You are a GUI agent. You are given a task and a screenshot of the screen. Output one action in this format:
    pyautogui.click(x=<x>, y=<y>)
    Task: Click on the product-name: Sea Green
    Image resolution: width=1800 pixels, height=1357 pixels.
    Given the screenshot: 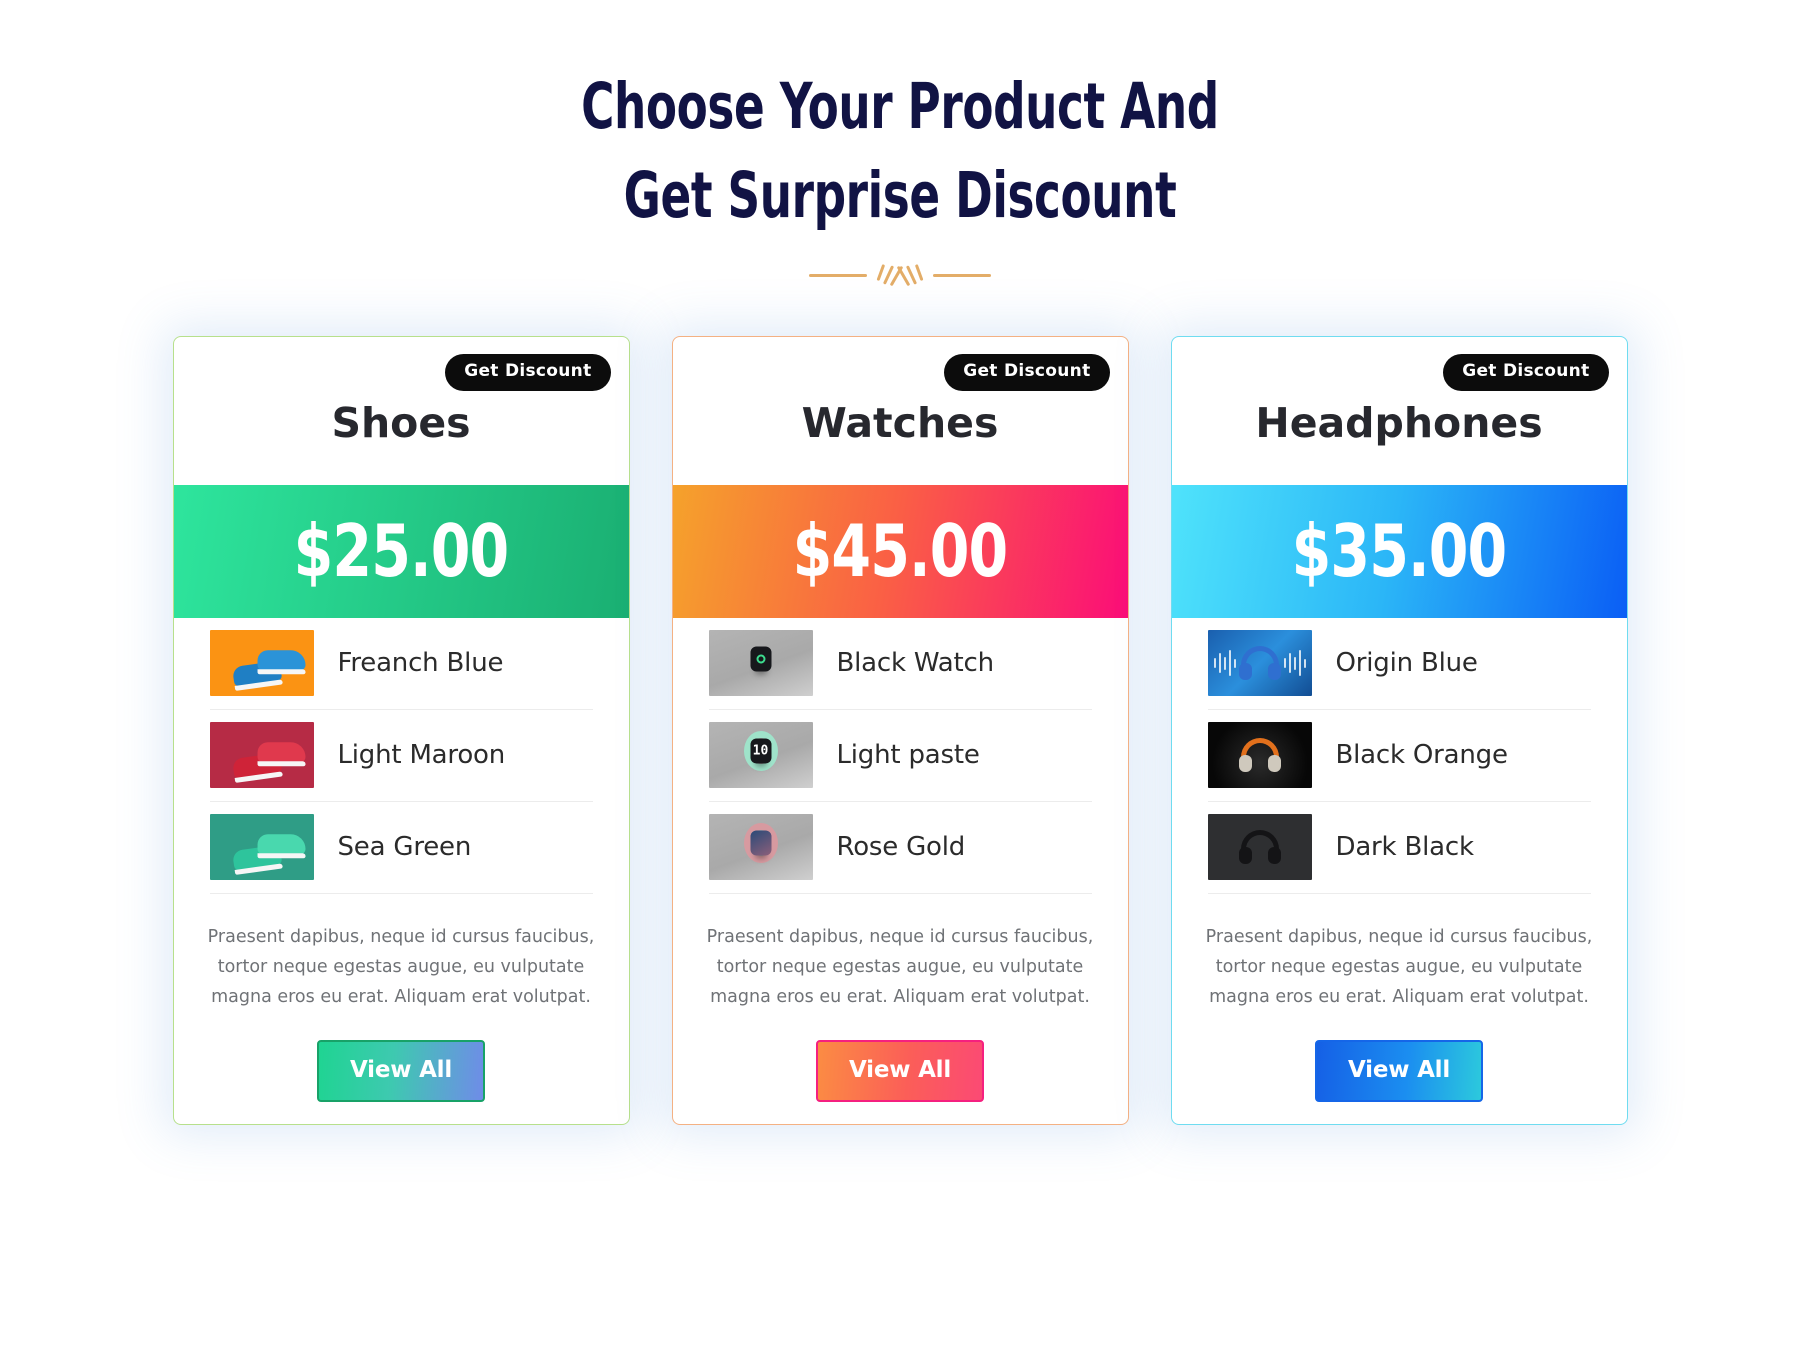 What is the action you would take?
    pyautogui.click(x=404, y=847)
    